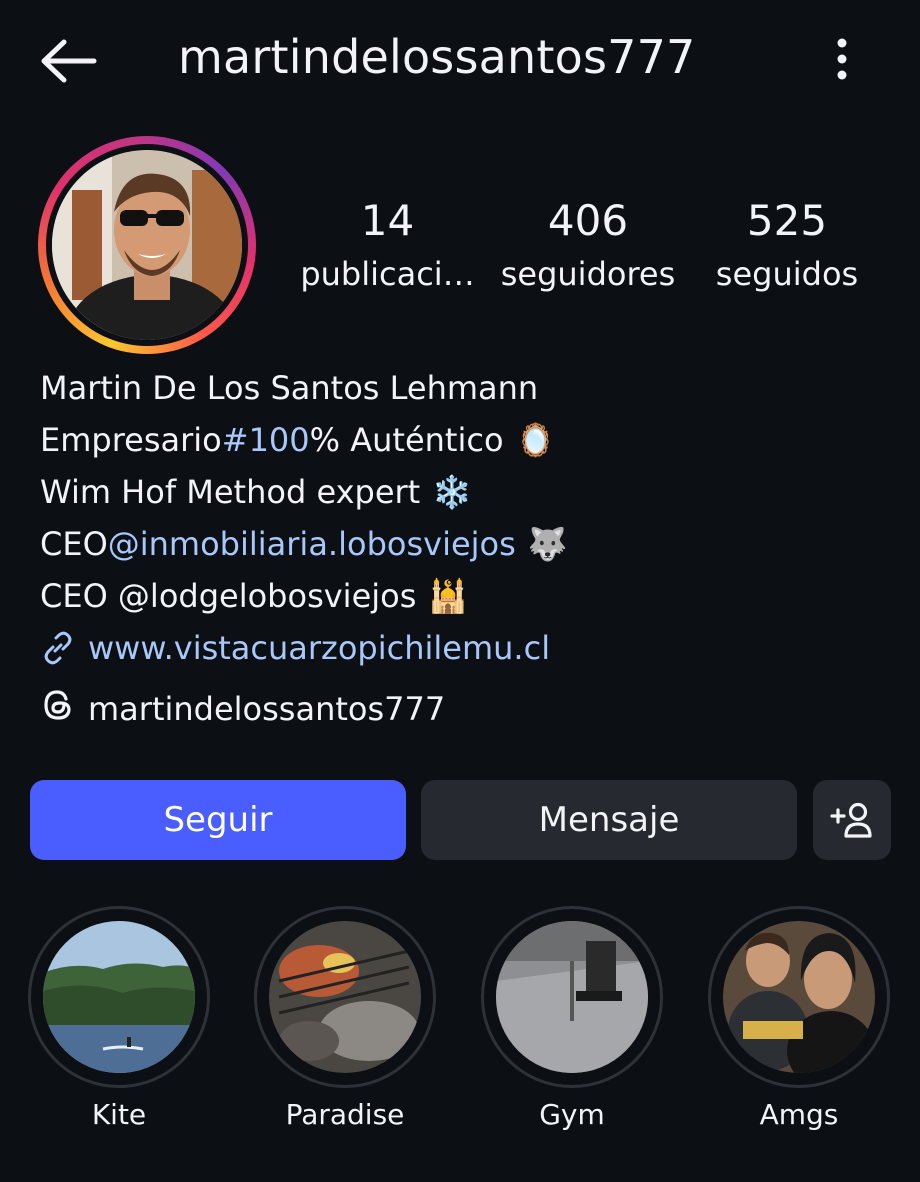 The width and height of the screenshot is (920, 1182). I want to click on highlight-kite: Kite, so click(119, 1018).